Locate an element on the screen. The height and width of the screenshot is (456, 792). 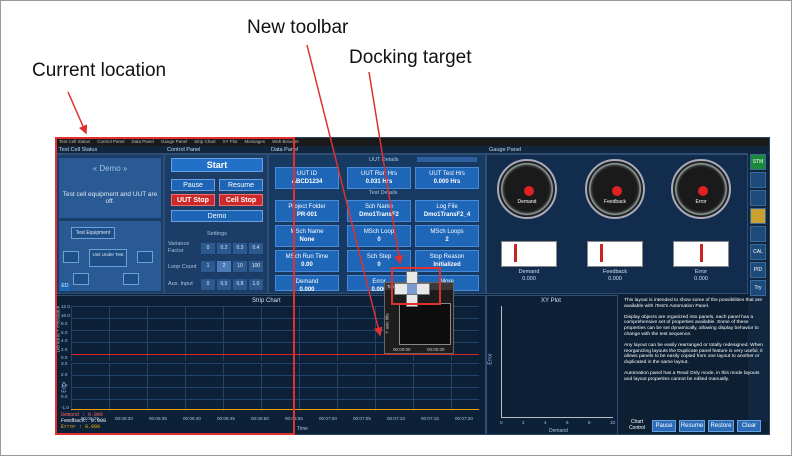
arrow-current-location is located at coordinates (77, 113).